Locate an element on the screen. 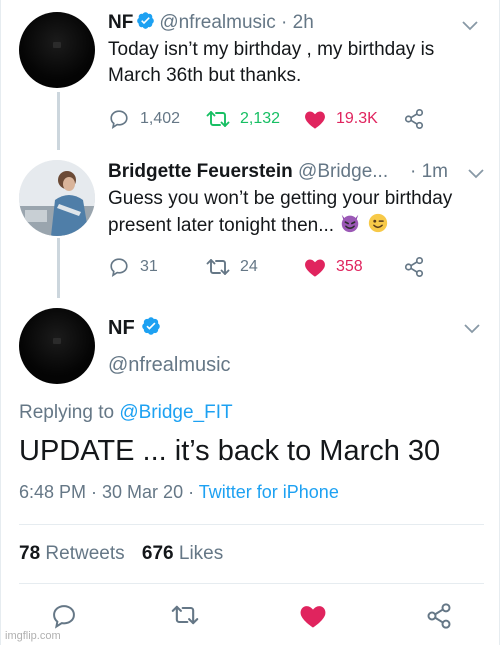  like-button is located at coordinates (313, 618).